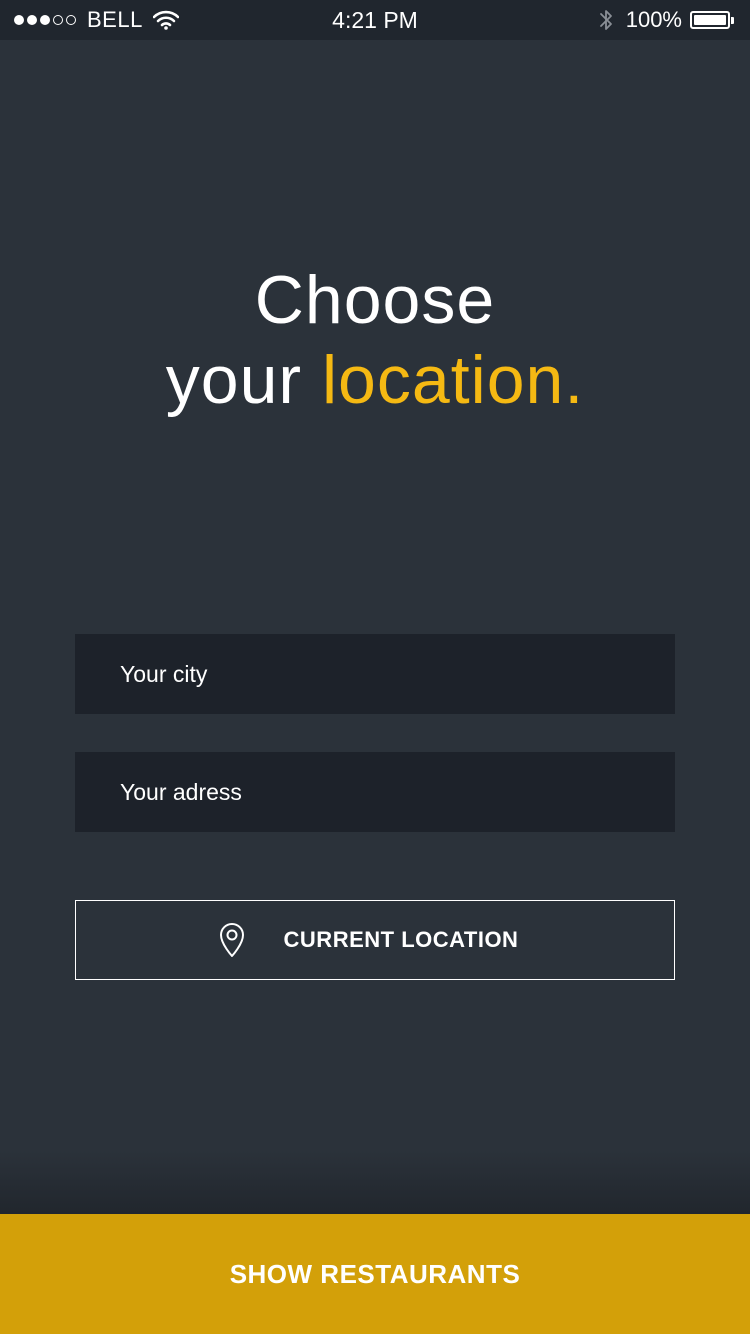 The width and height of the screenshot is (750, 1334). I want to click on location-pin-icon, so click(231, 940).